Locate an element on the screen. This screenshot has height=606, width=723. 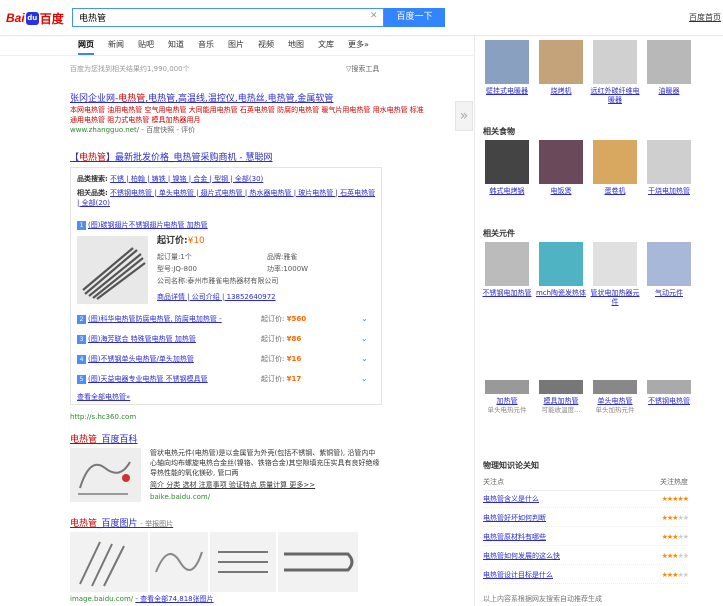
ad-list-item: 5 (图)天益电器专业电热管 不锈钢模具管 起订价: ¥17 ⌄ is located at coordinates (227, 379).